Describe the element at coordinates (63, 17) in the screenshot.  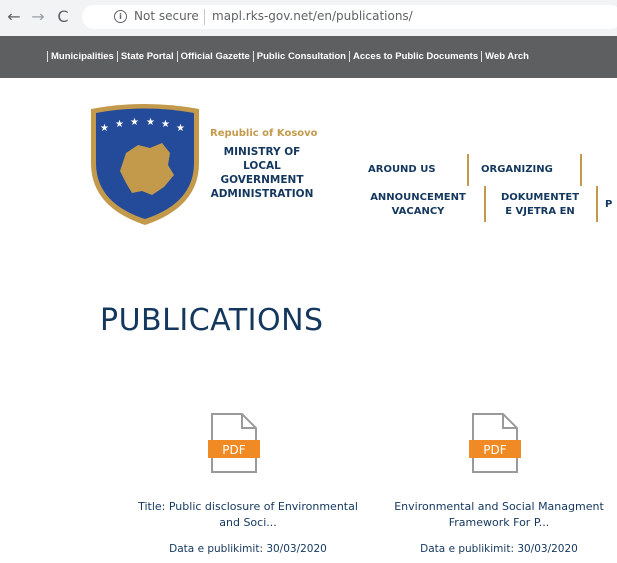
I see `reload-icon: C` at that location.